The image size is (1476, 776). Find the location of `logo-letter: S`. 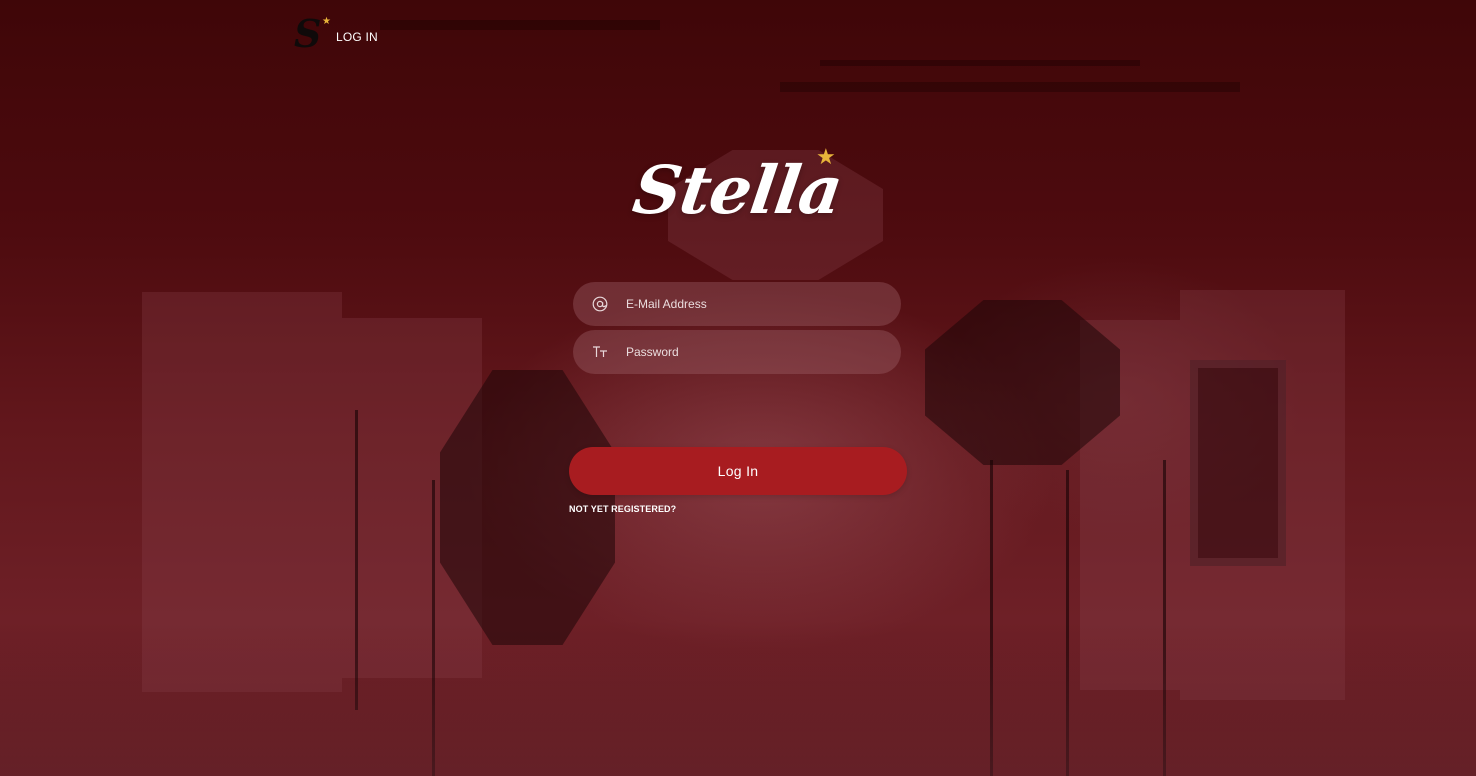

logo-letter: S is located at coordinates (308, 33).